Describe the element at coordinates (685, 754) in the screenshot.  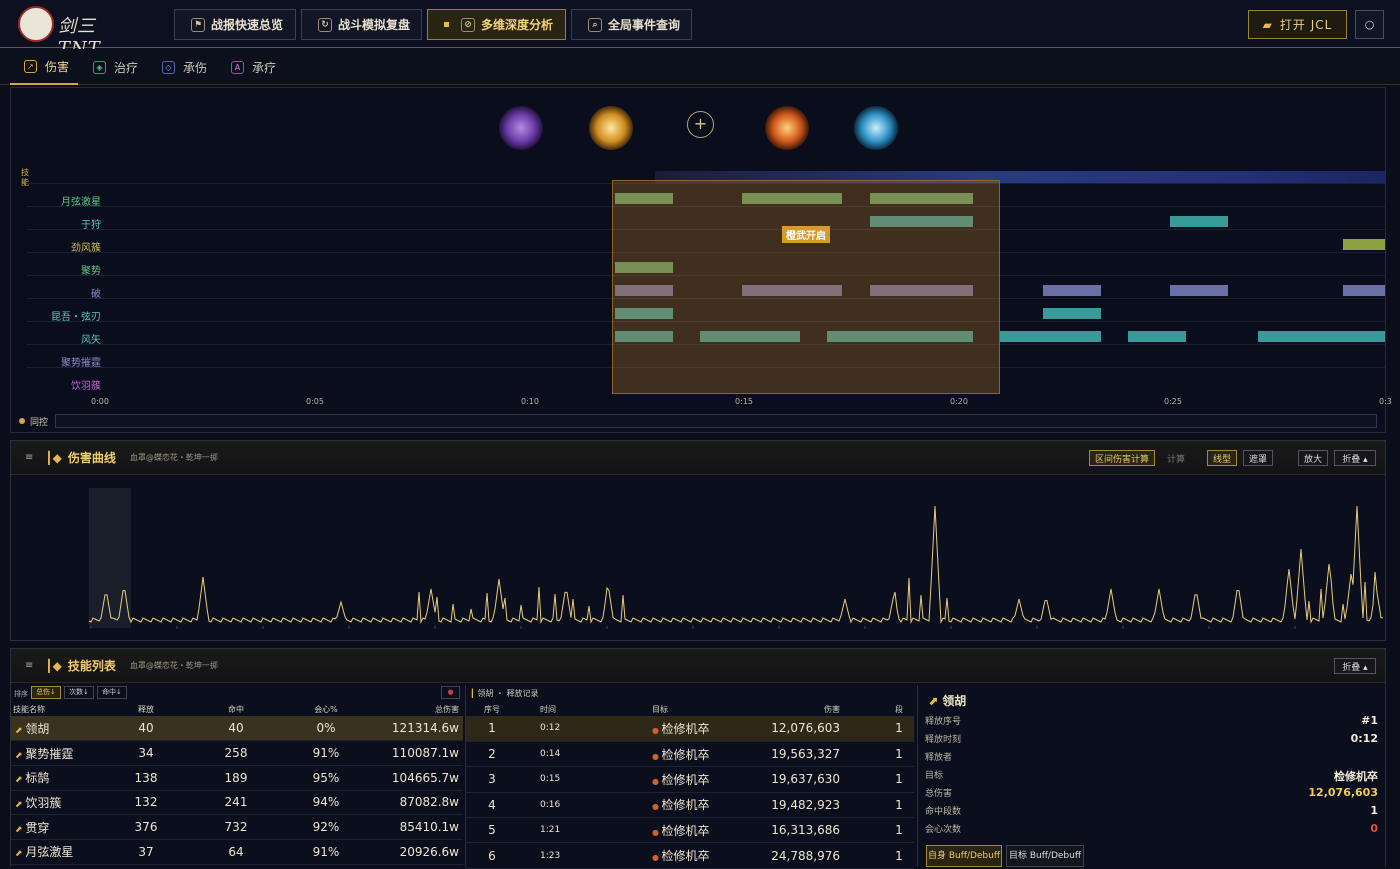
I see `record-target: 检修机卒` at that location.